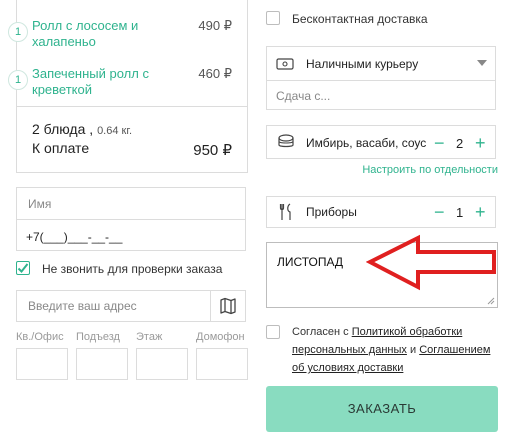 This screenshot has height=440, width=520. I want to click on order-weight: 0.64 кг., so click(115, 131).